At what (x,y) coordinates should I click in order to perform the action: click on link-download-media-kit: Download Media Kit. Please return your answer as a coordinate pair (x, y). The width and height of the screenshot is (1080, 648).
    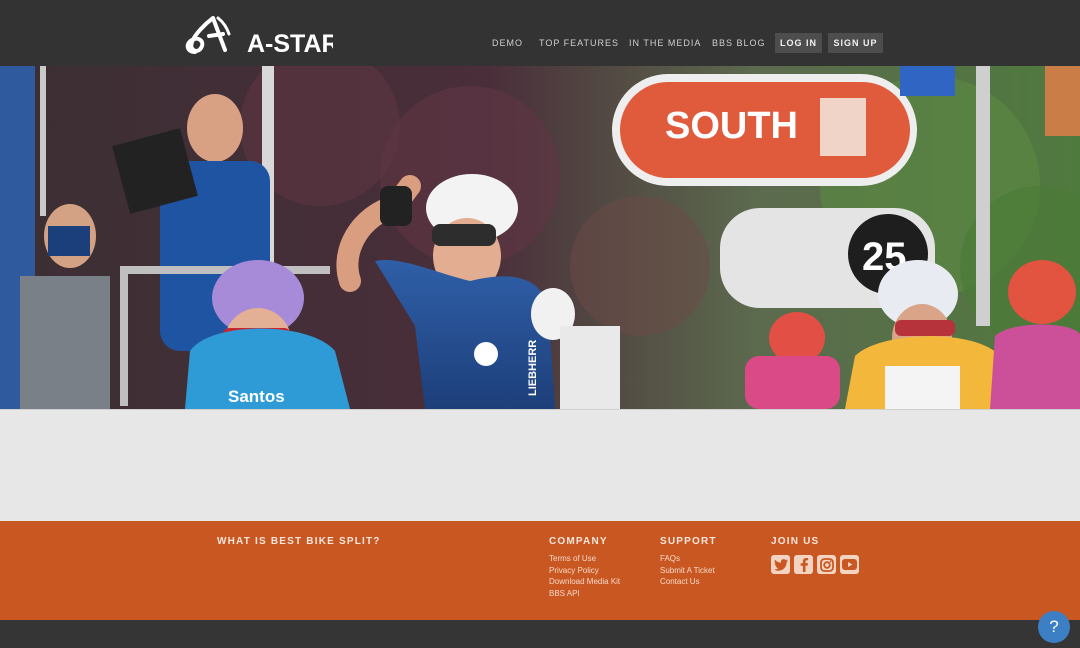
    Looking at the image, I should click on (584, 582).